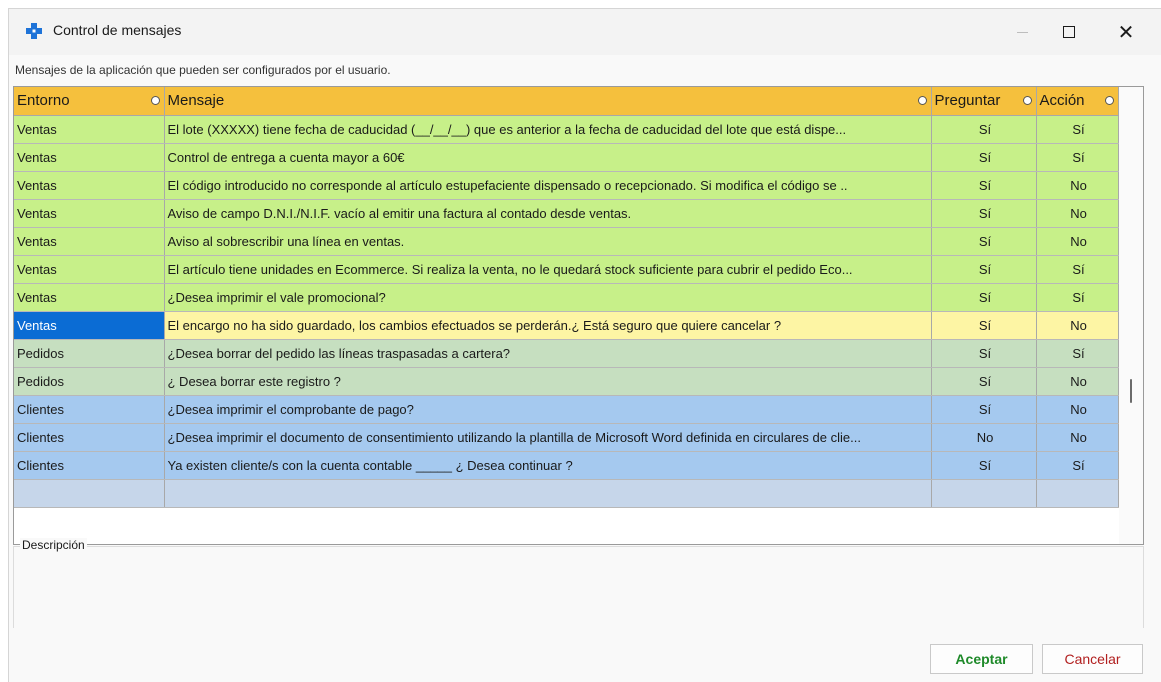 The height and width of the screenshot is (682, 1161). Describe the element at coordinates (548, 493) in the screenshot. I see `cell-mensaje` at that location.